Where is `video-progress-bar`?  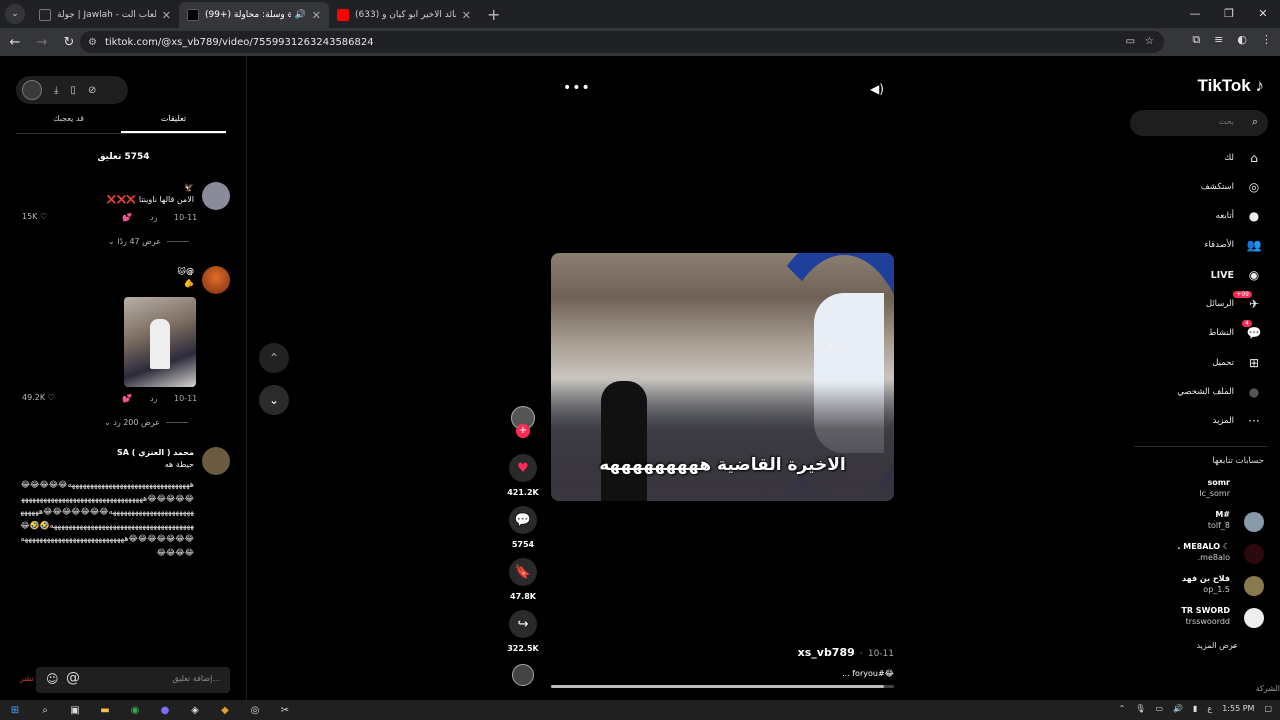 video-progress-bar is located at coordinates (722, 686).